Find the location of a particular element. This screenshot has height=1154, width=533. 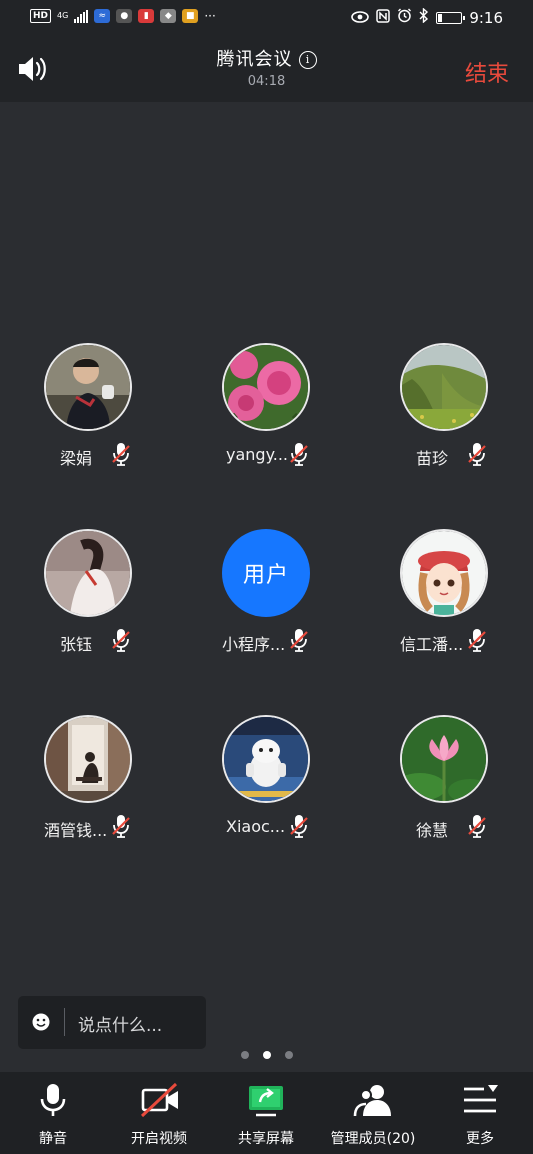

participant-tile: 梁娟 is located at coordinates (89, 413).